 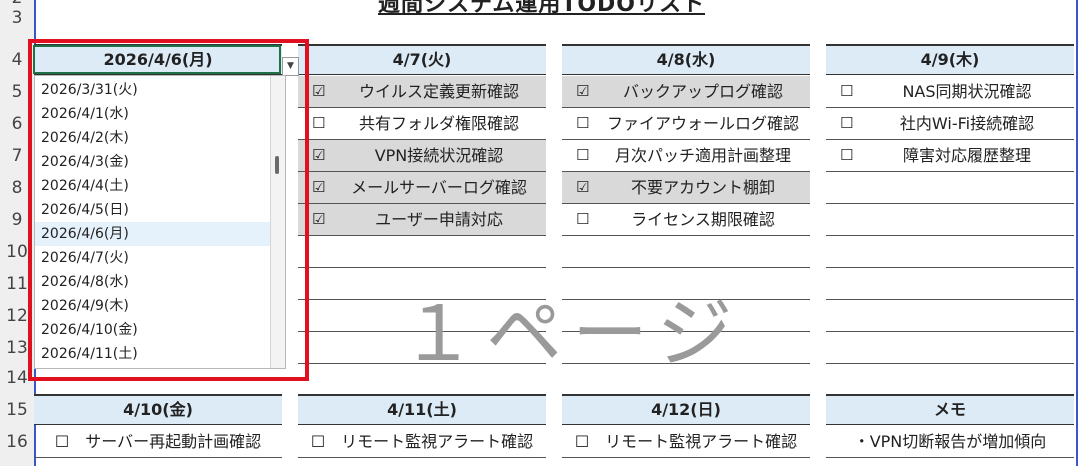 I want to click on task-row: ☐ サーバー再起動計画確認, so click(x=158, y=442).